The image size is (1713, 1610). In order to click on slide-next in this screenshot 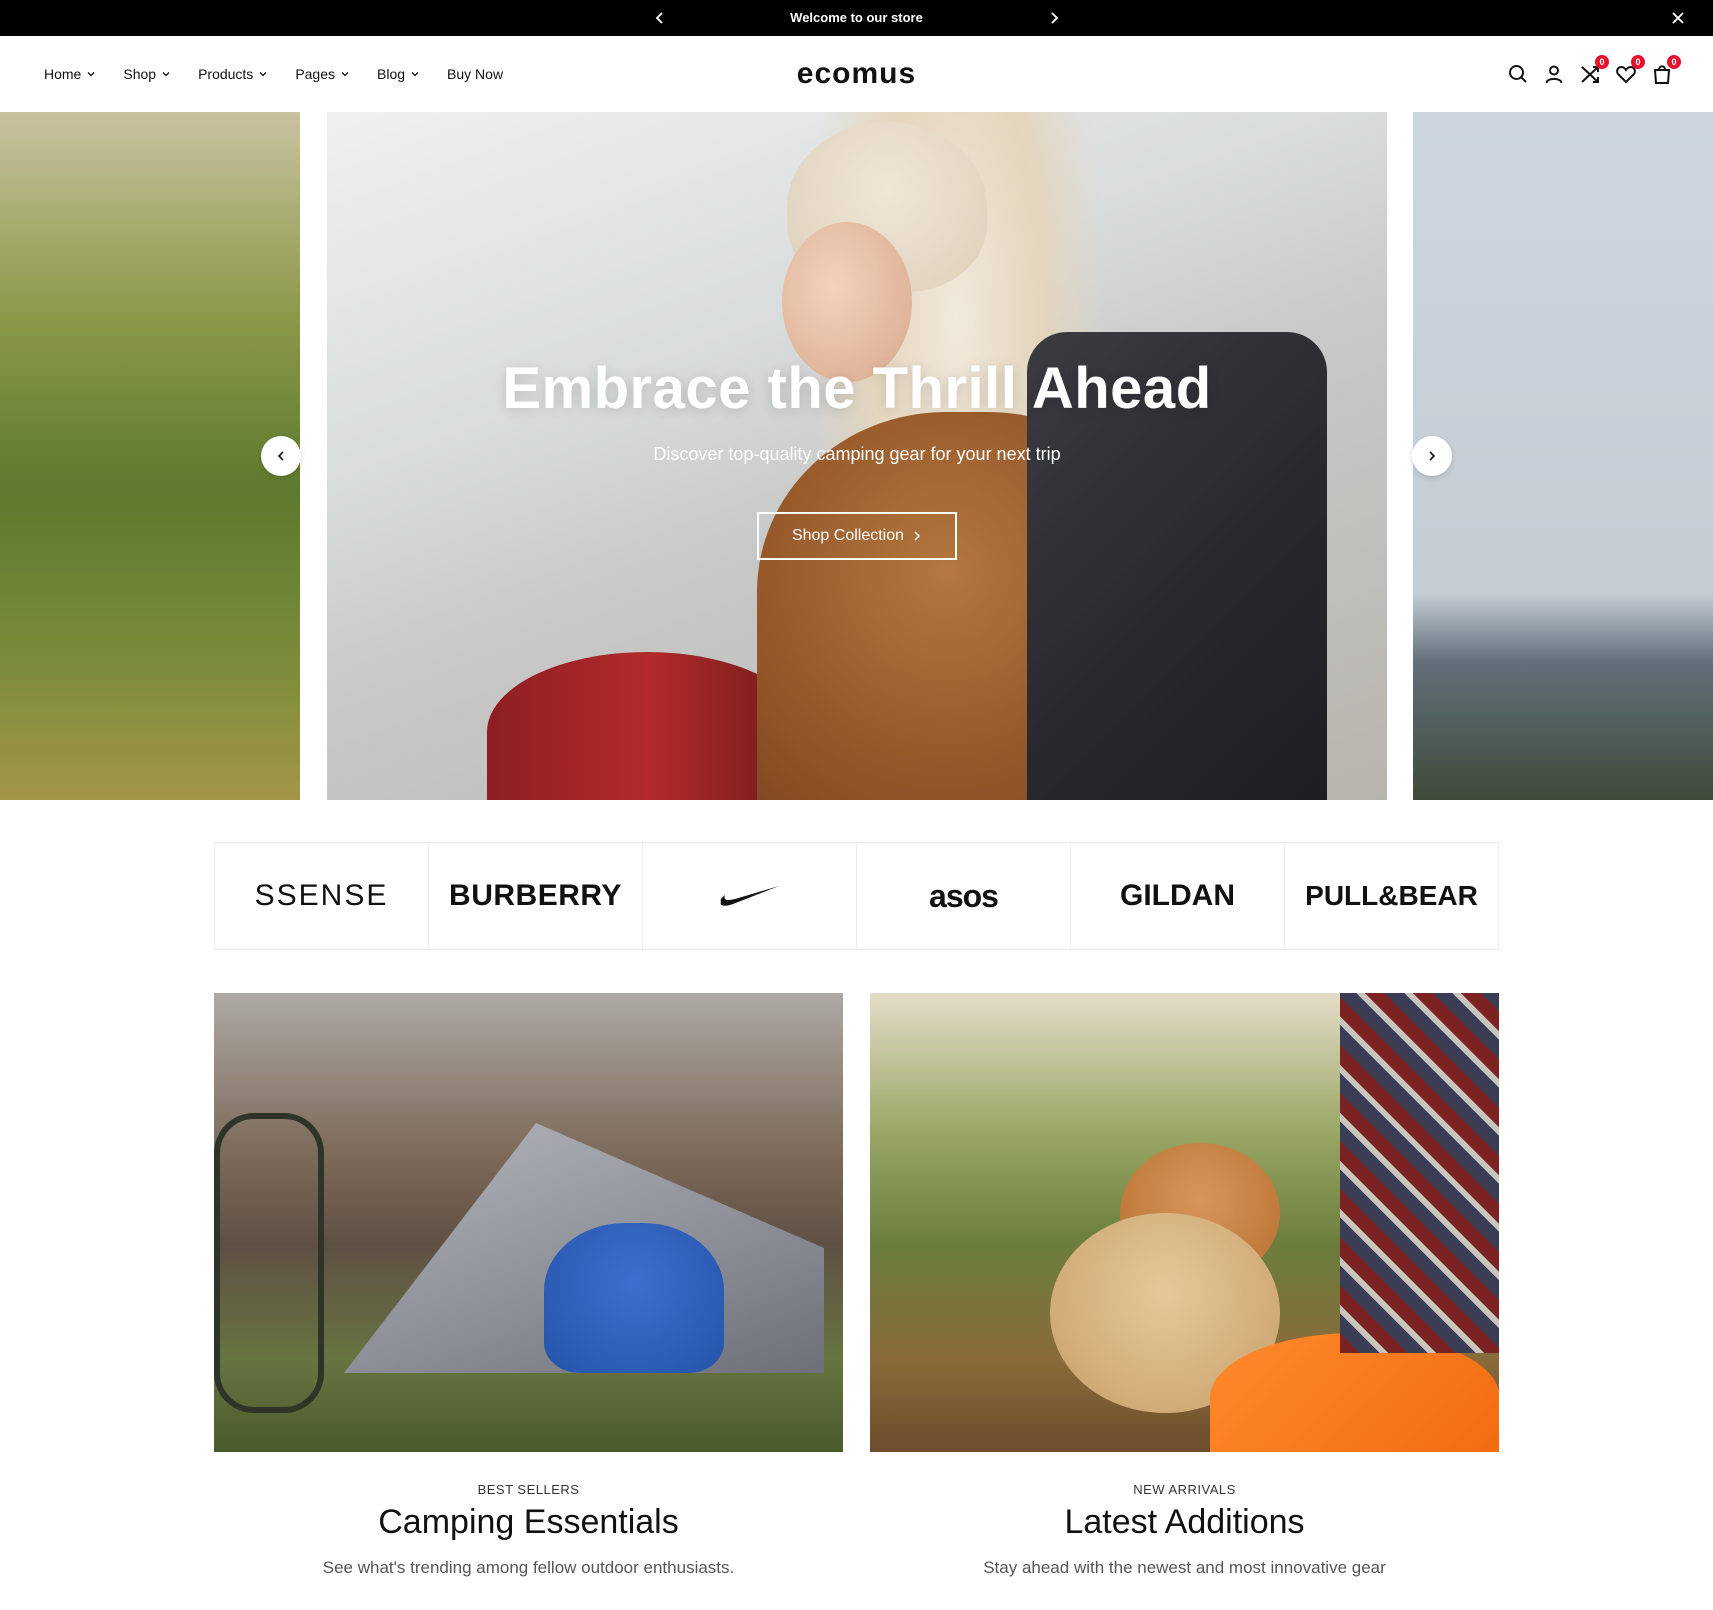, I will do `click(1563, 456)`.